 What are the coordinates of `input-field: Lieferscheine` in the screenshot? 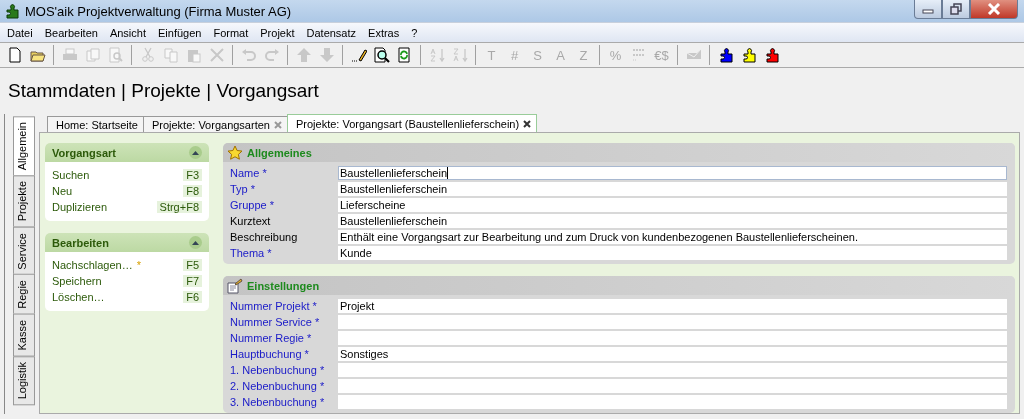 It's located at (672, 205).